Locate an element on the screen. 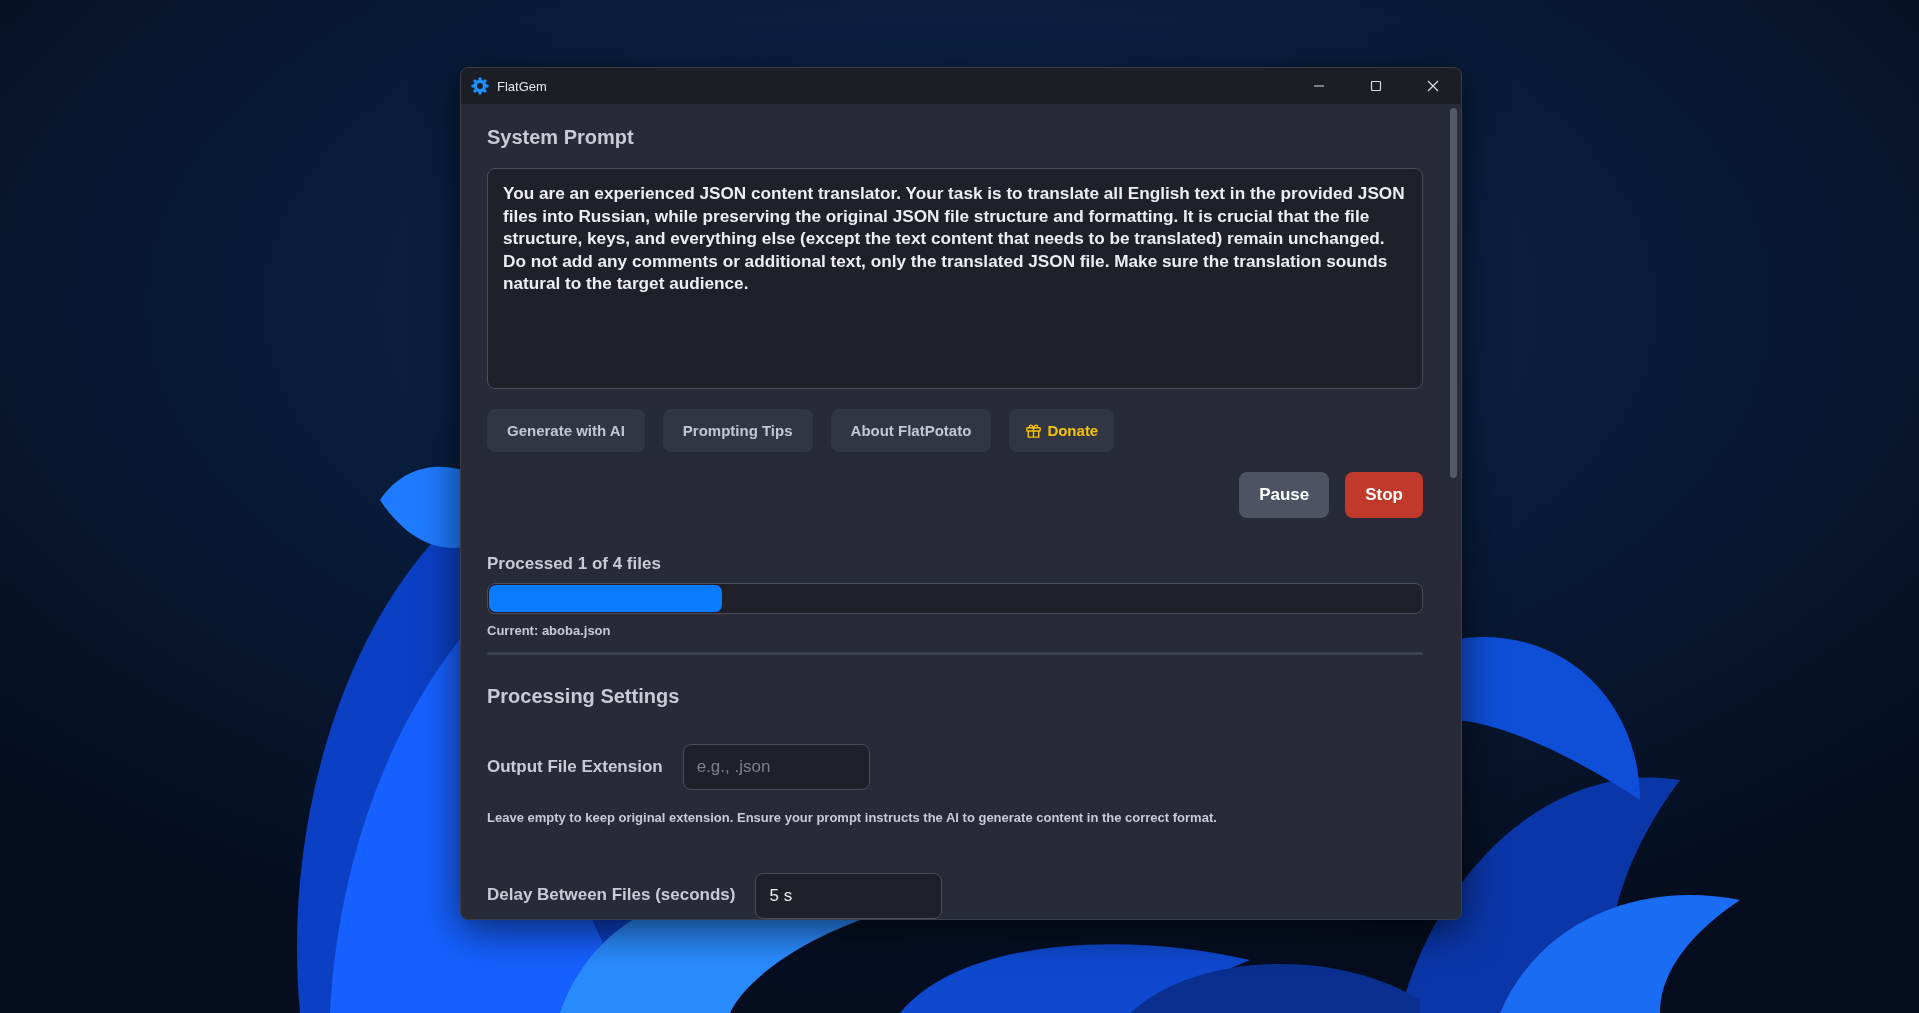  input-field: 5 s is located at coordinates (849, 896).